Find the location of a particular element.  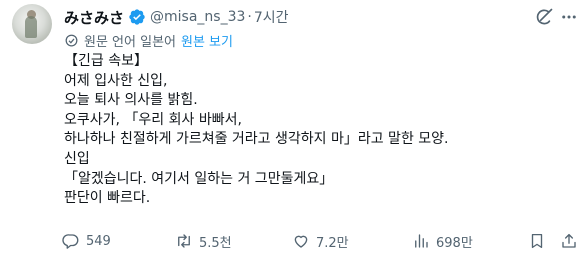

avatar is located at coordinates (32, 24).